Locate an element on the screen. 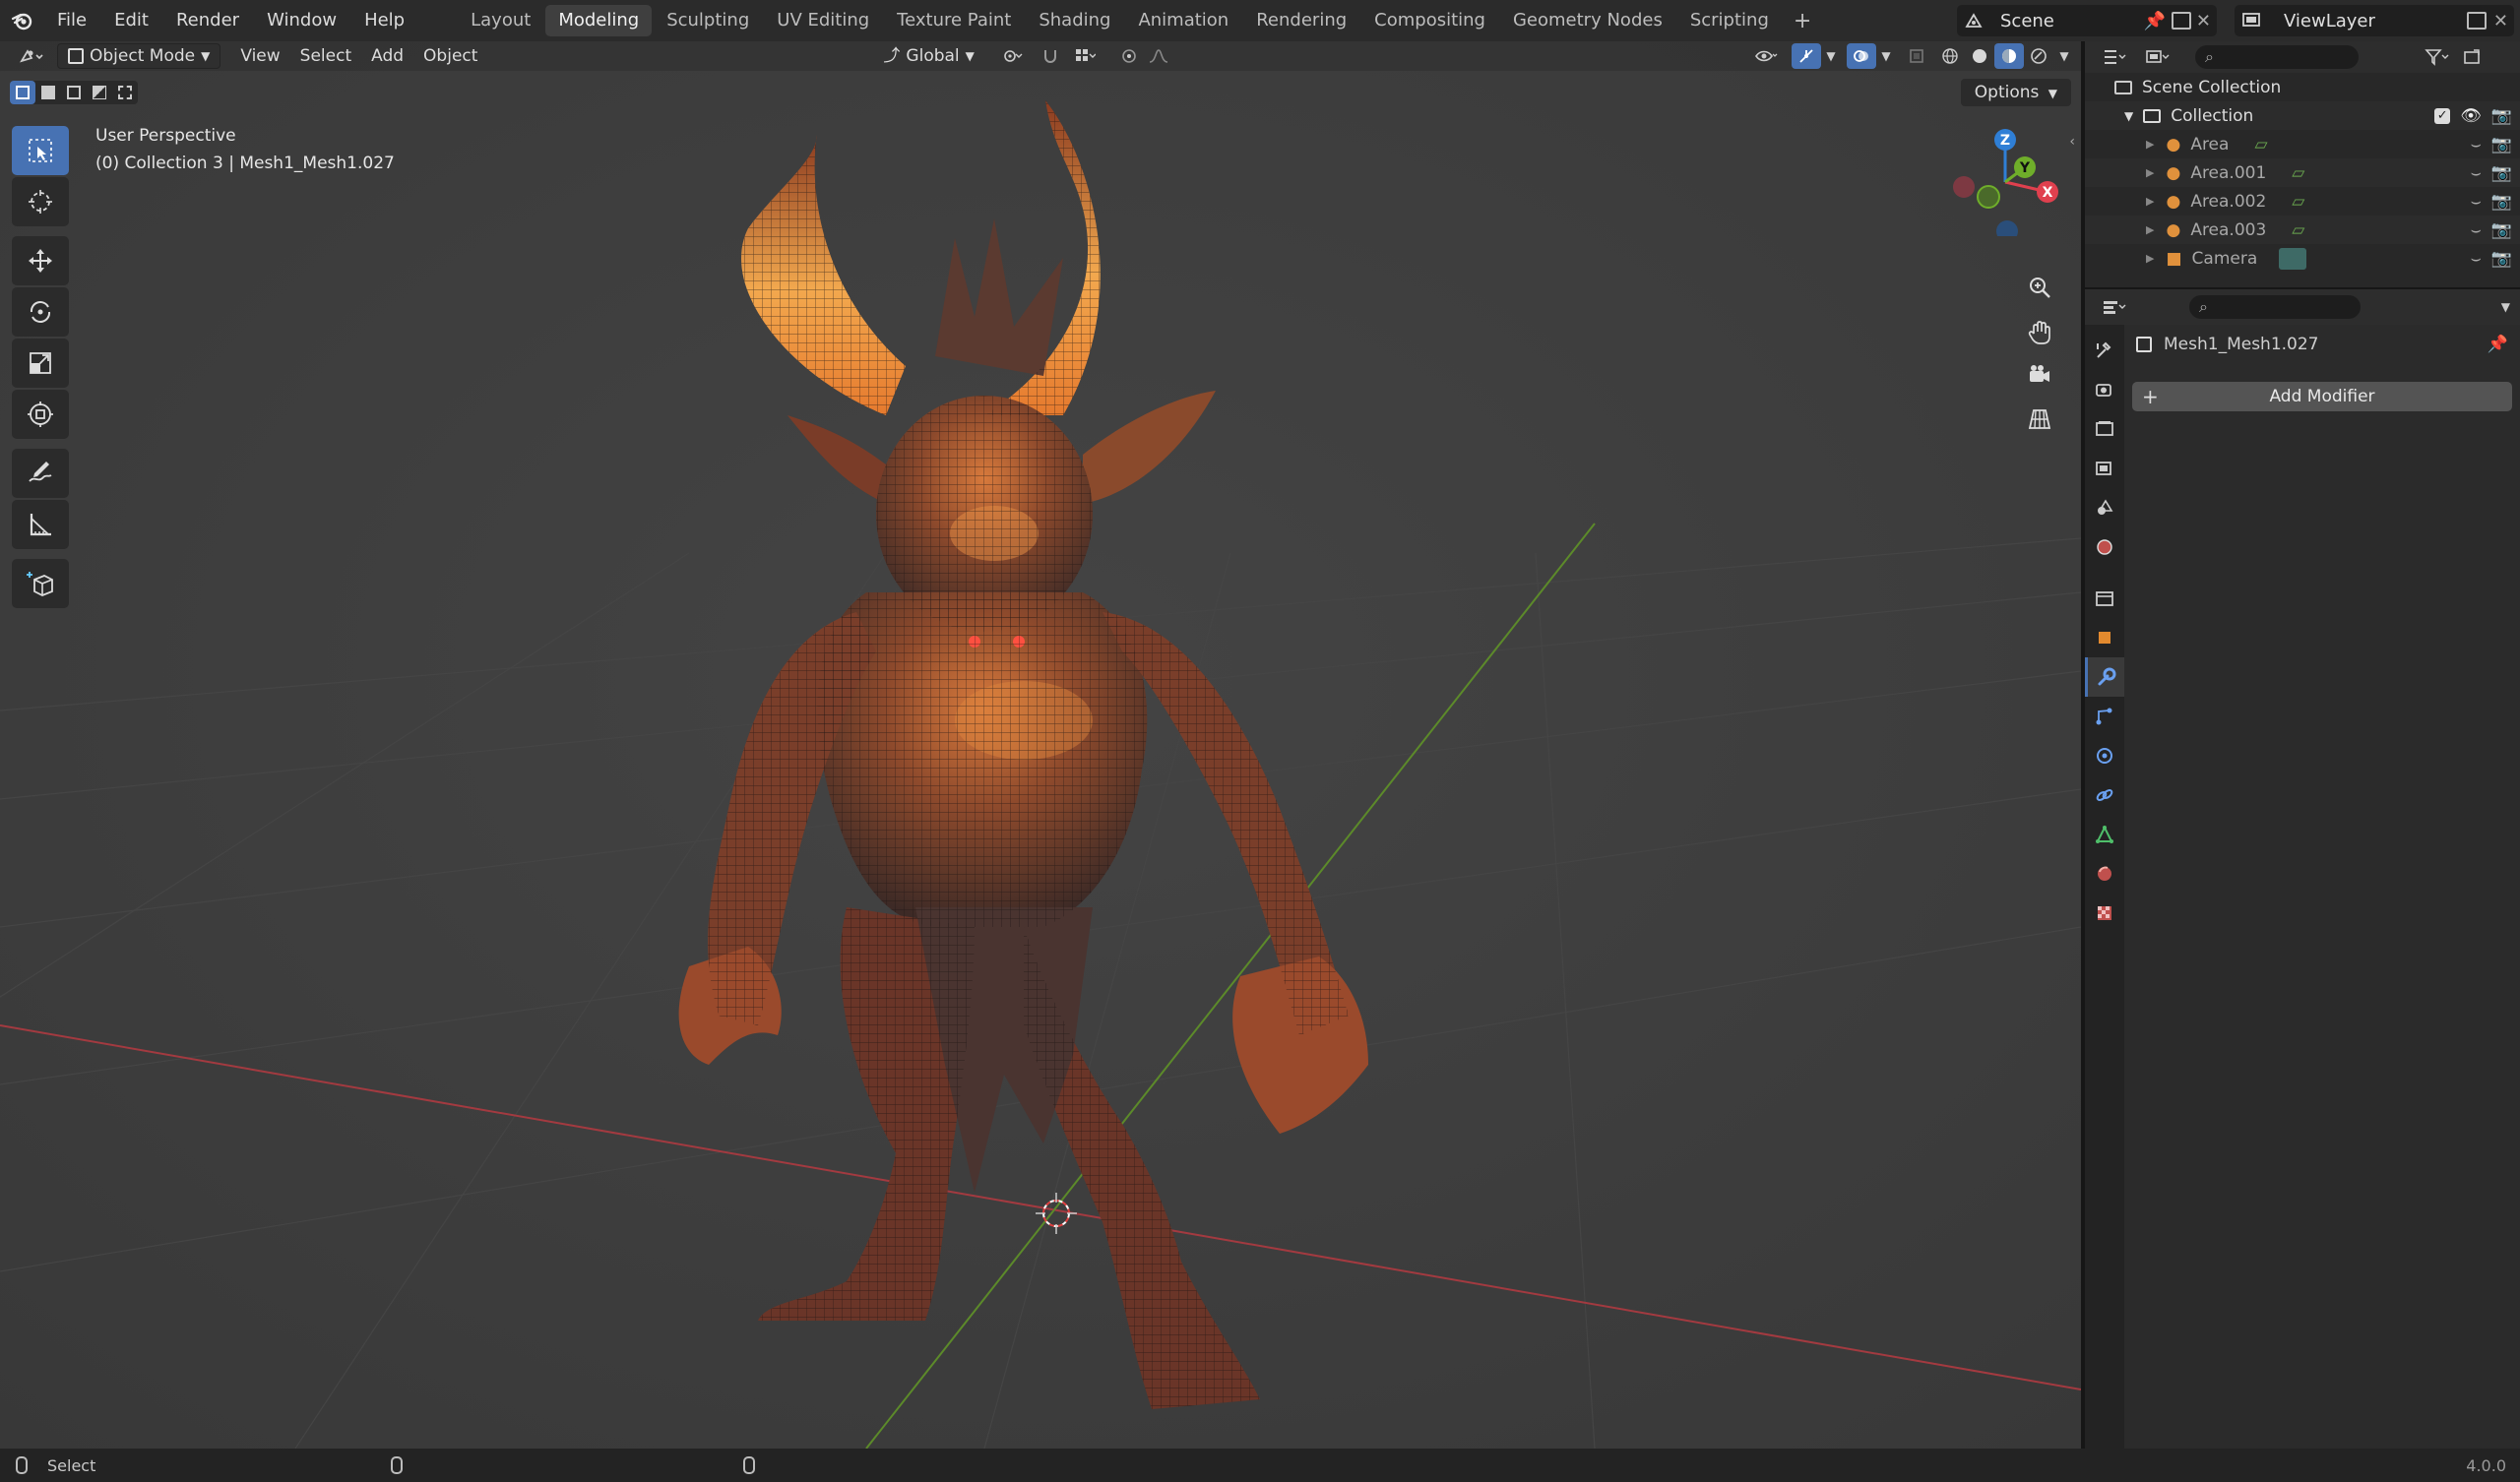  tab-scripting: Scripting is located at coordinates (1729, 20).